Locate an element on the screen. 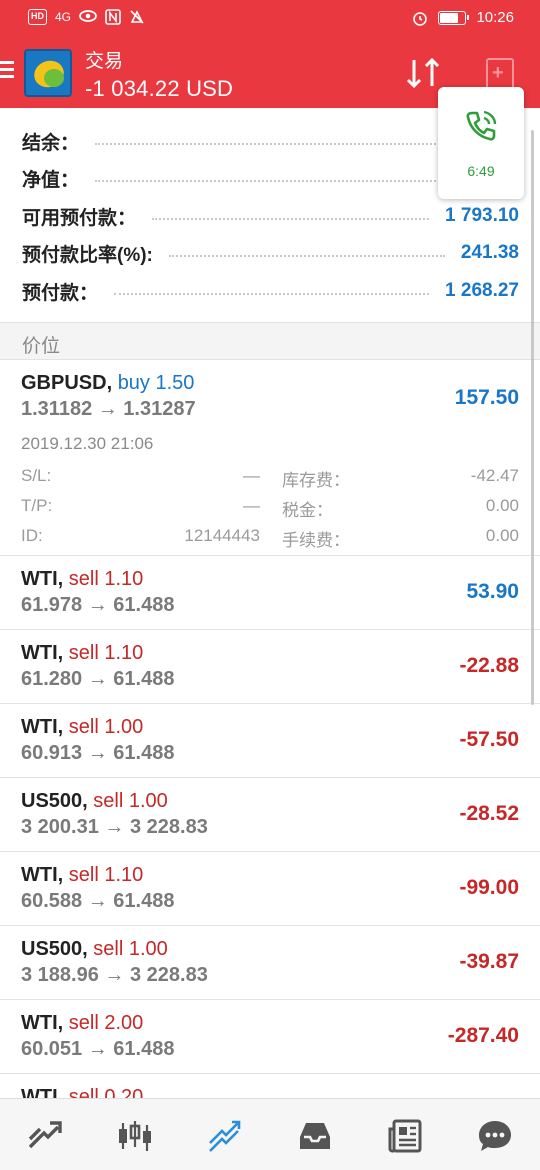 The height and width of the screenshot is (1170, 540). position-symbol: GBPUSD, is located at coordinates (67, 383).